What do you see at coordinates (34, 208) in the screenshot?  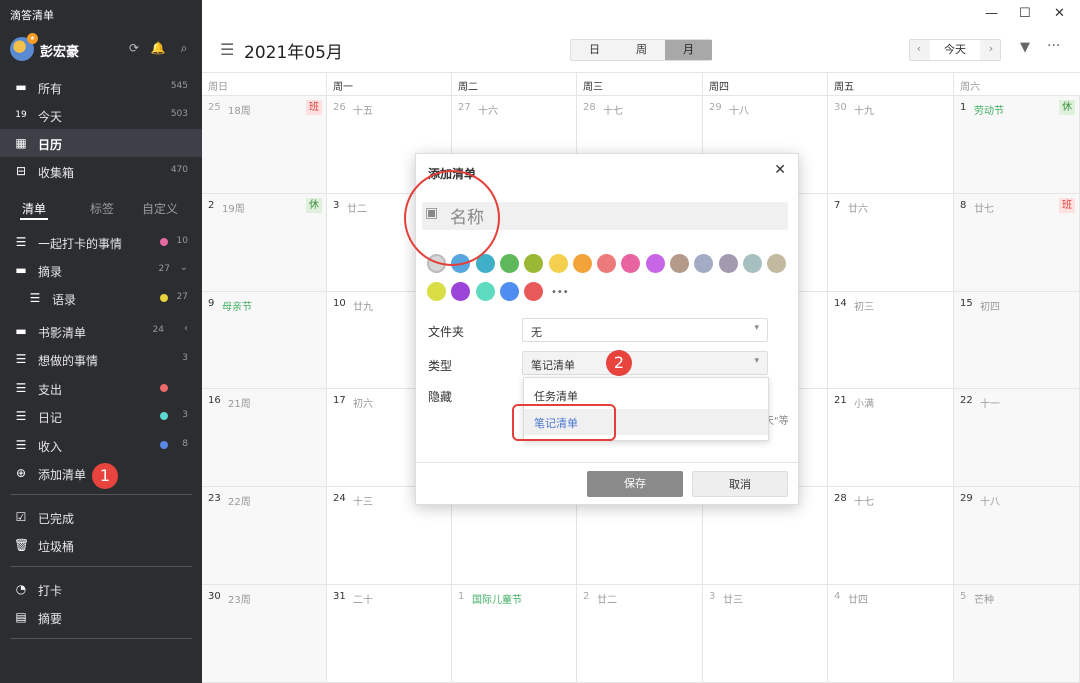 I see `tab-lists: 清单` at bounding box center [34, 208].